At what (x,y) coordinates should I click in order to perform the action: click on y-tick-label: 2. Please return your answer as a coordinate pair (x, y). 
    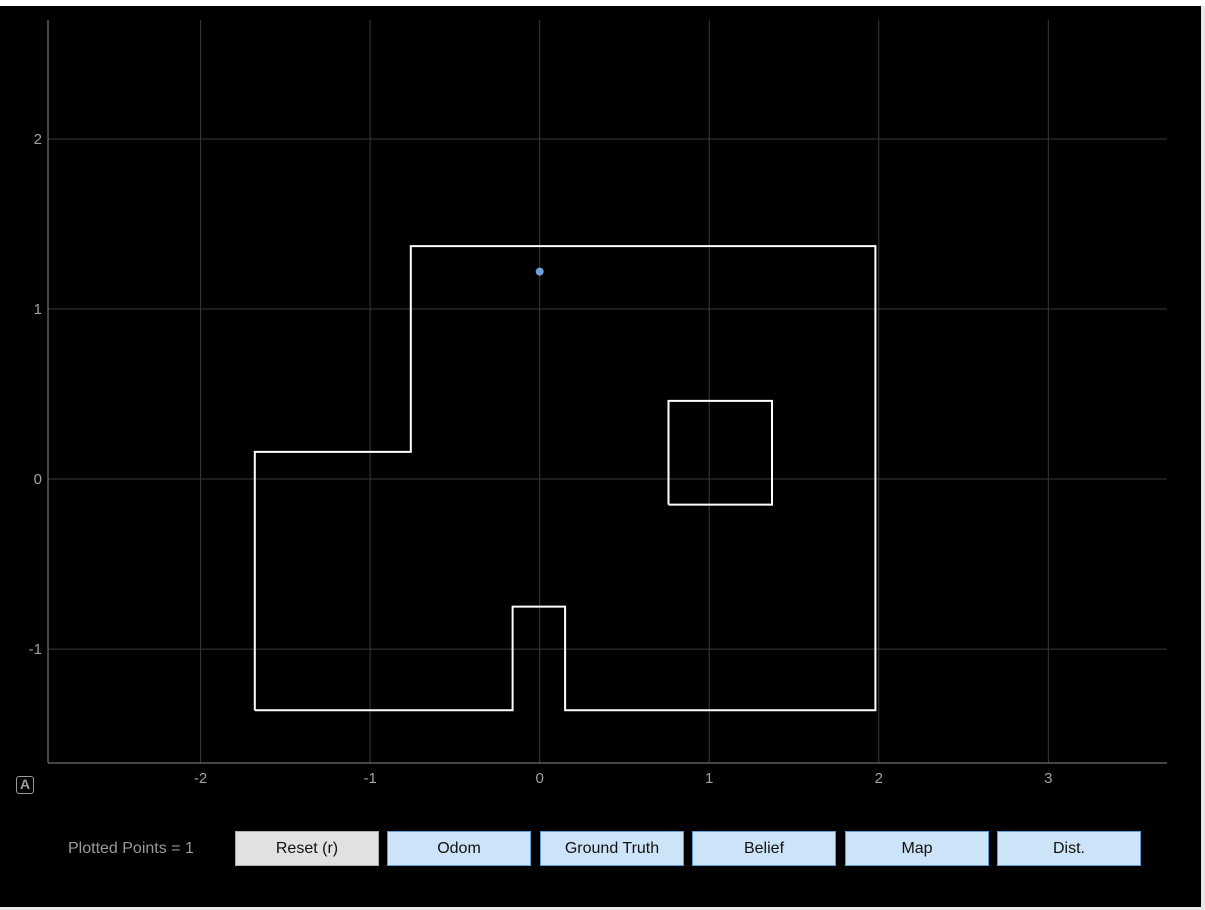
    Looking at the image, I should click on (38, 139).